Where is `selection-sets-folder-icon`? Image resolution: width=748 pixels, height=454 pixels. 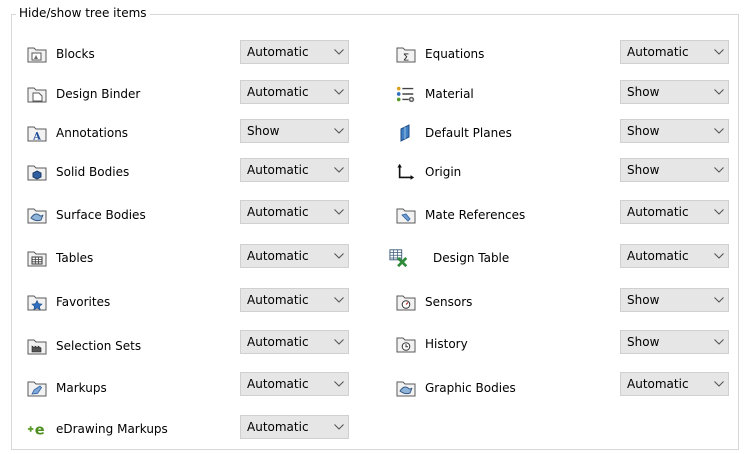
selection-sets-folder-icon is located at coordinates (37, 346).